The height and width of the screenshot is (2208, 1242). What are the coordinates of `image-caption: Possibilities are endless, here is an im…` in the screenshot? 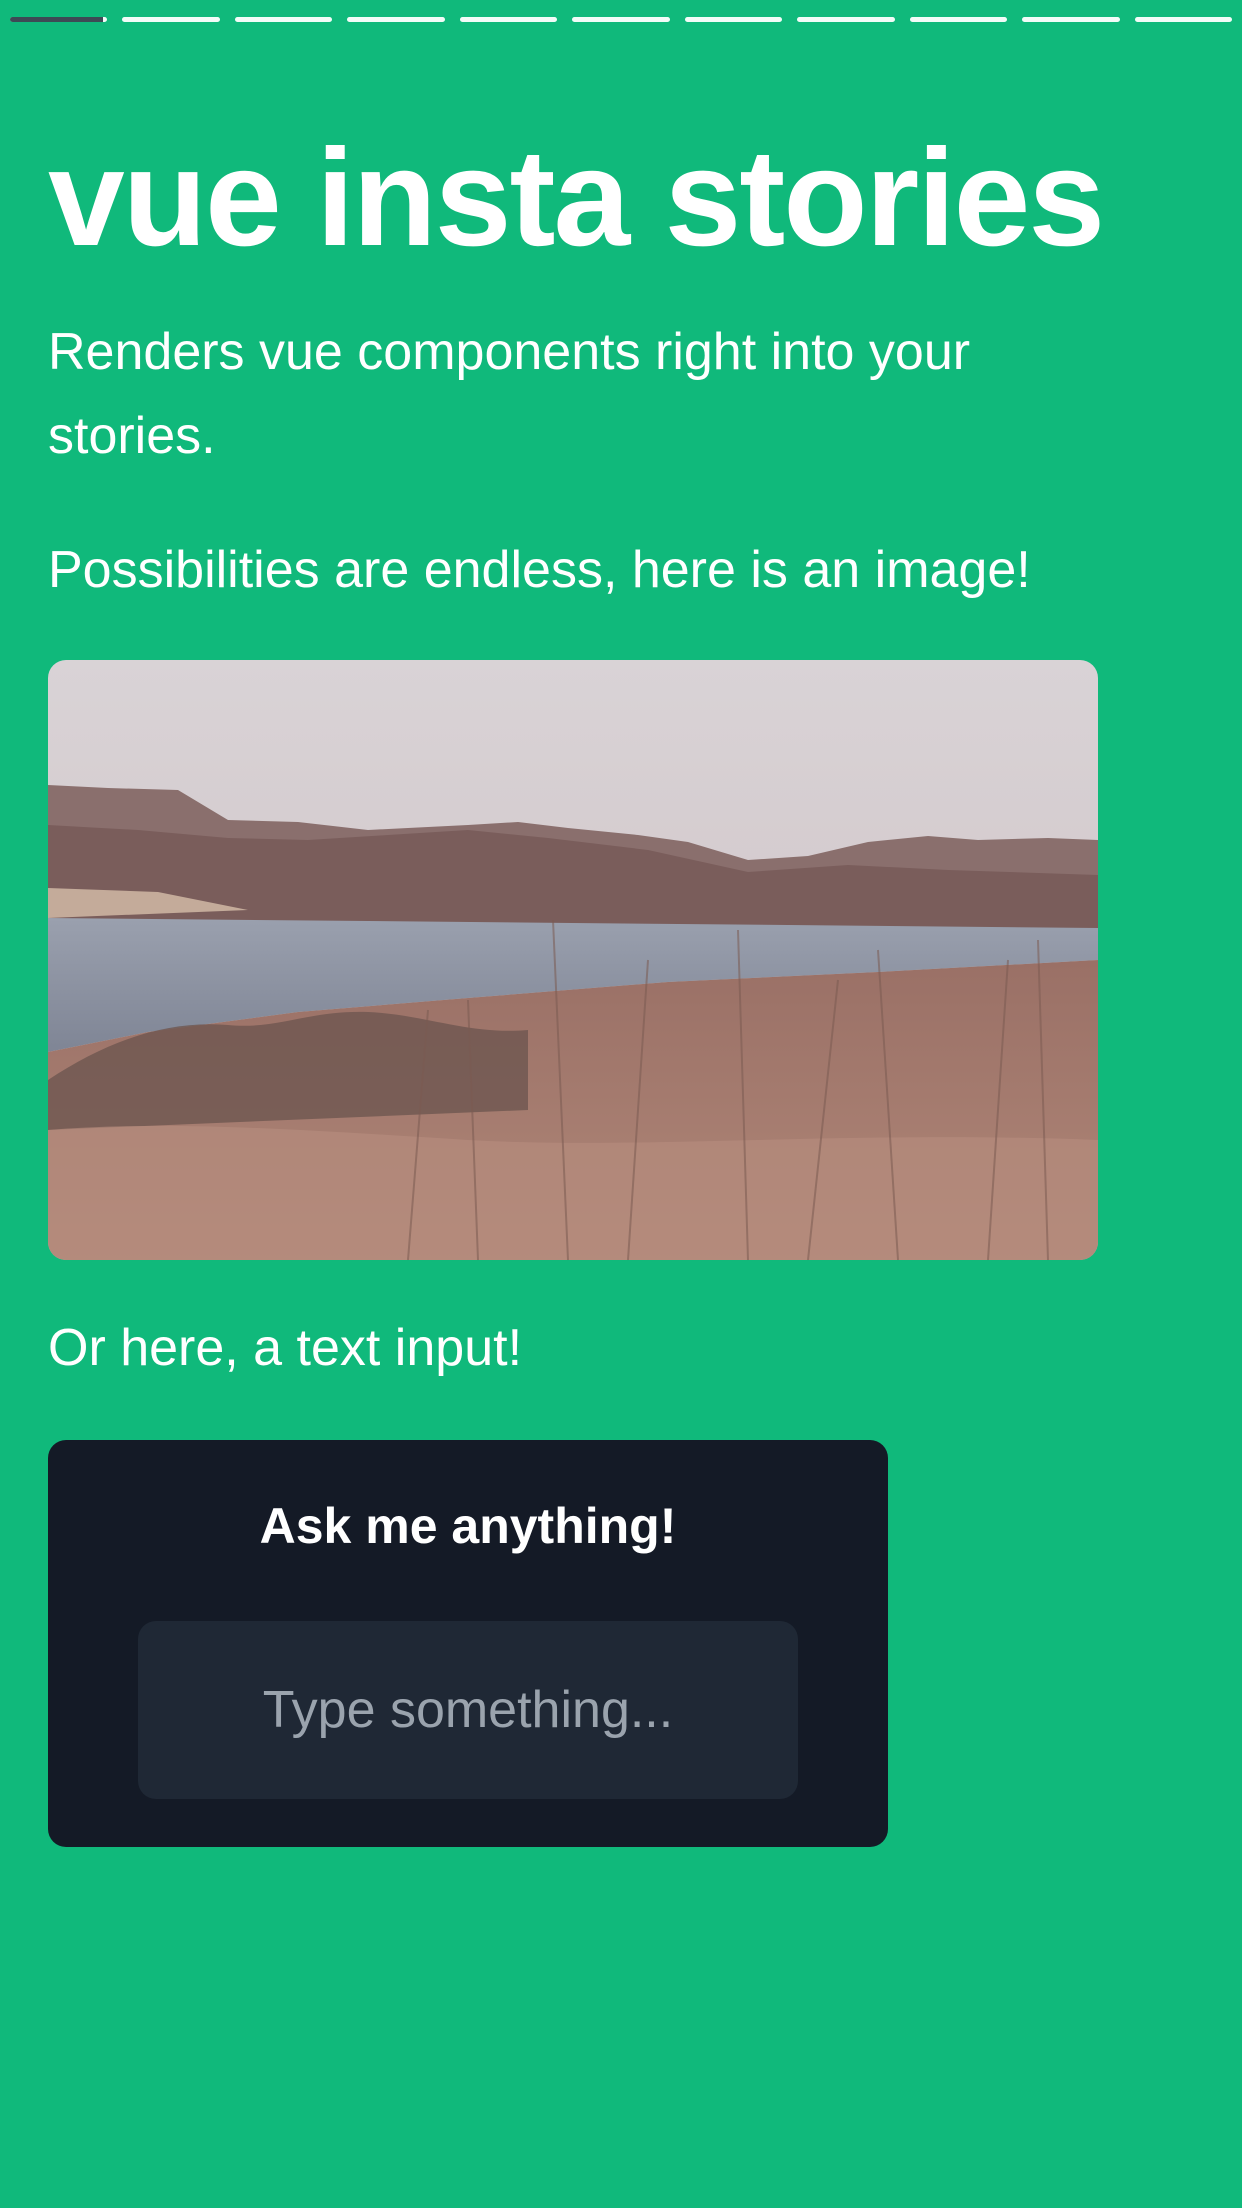 It's located at (539, 570).